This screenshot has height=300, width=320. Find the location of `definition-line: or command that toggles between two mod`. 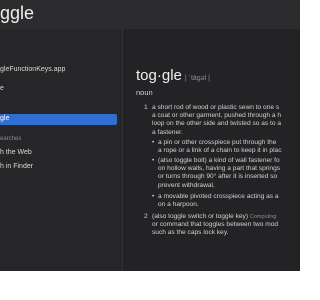

definition-line: or command that toggles between two mod is located at coordinates (215, 225).